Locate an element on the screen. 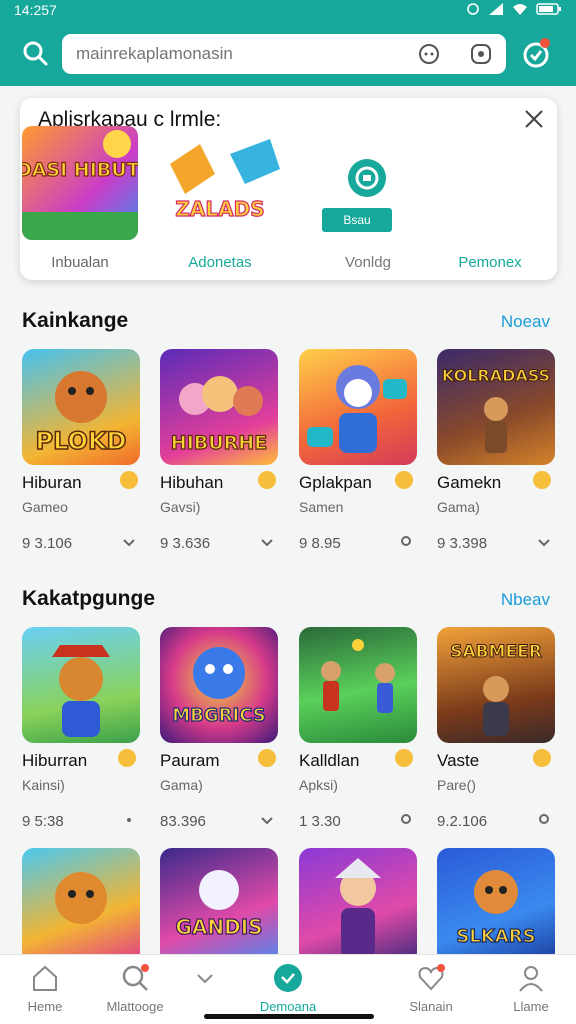 This screenshot has width=576, height=1024. nav-home: Heme is located at coordinates (45, 992).